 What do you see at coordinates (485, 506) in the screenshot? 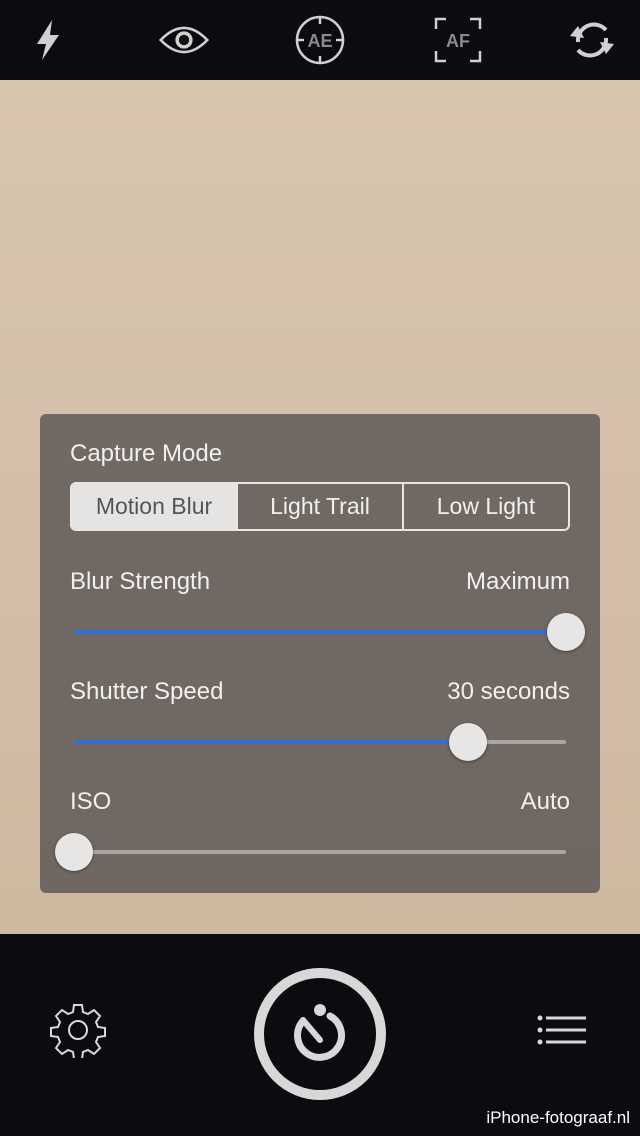
I see `mode-low-light: Low Light` at bounding box center [485, 506].